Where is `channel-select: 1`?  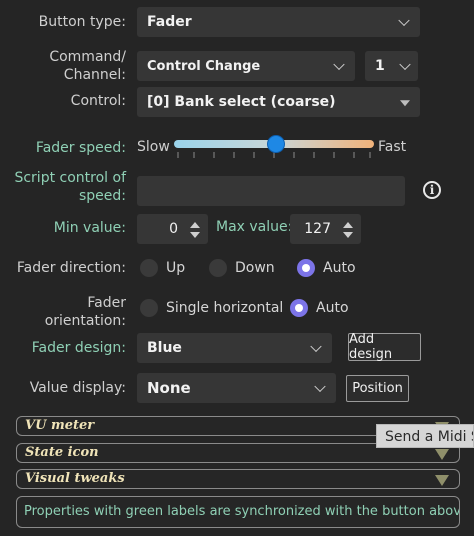 channel-select: 1 is located at coordinates (391, 66).